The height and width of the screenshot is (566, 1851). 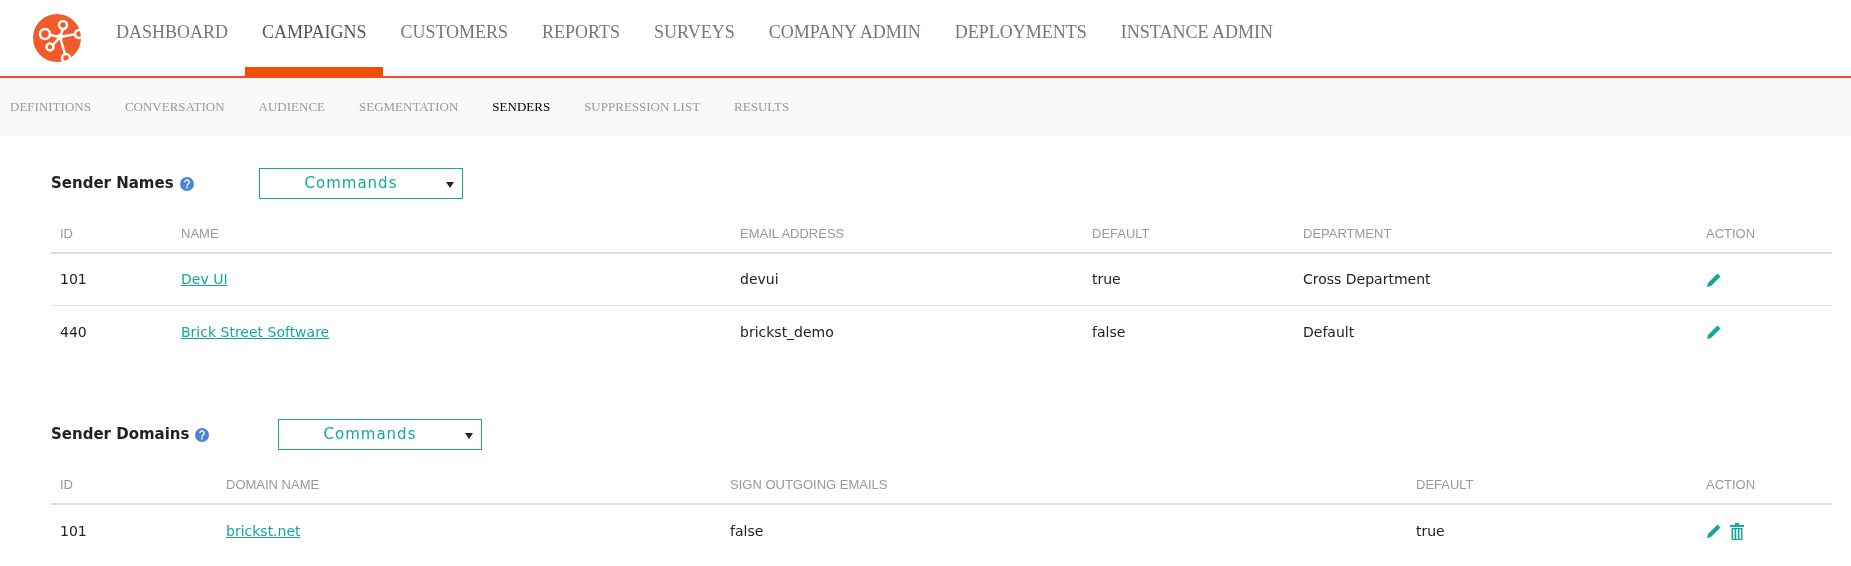 I want to click on sender-link: Brick Street Software, so click(x=255, y=331).